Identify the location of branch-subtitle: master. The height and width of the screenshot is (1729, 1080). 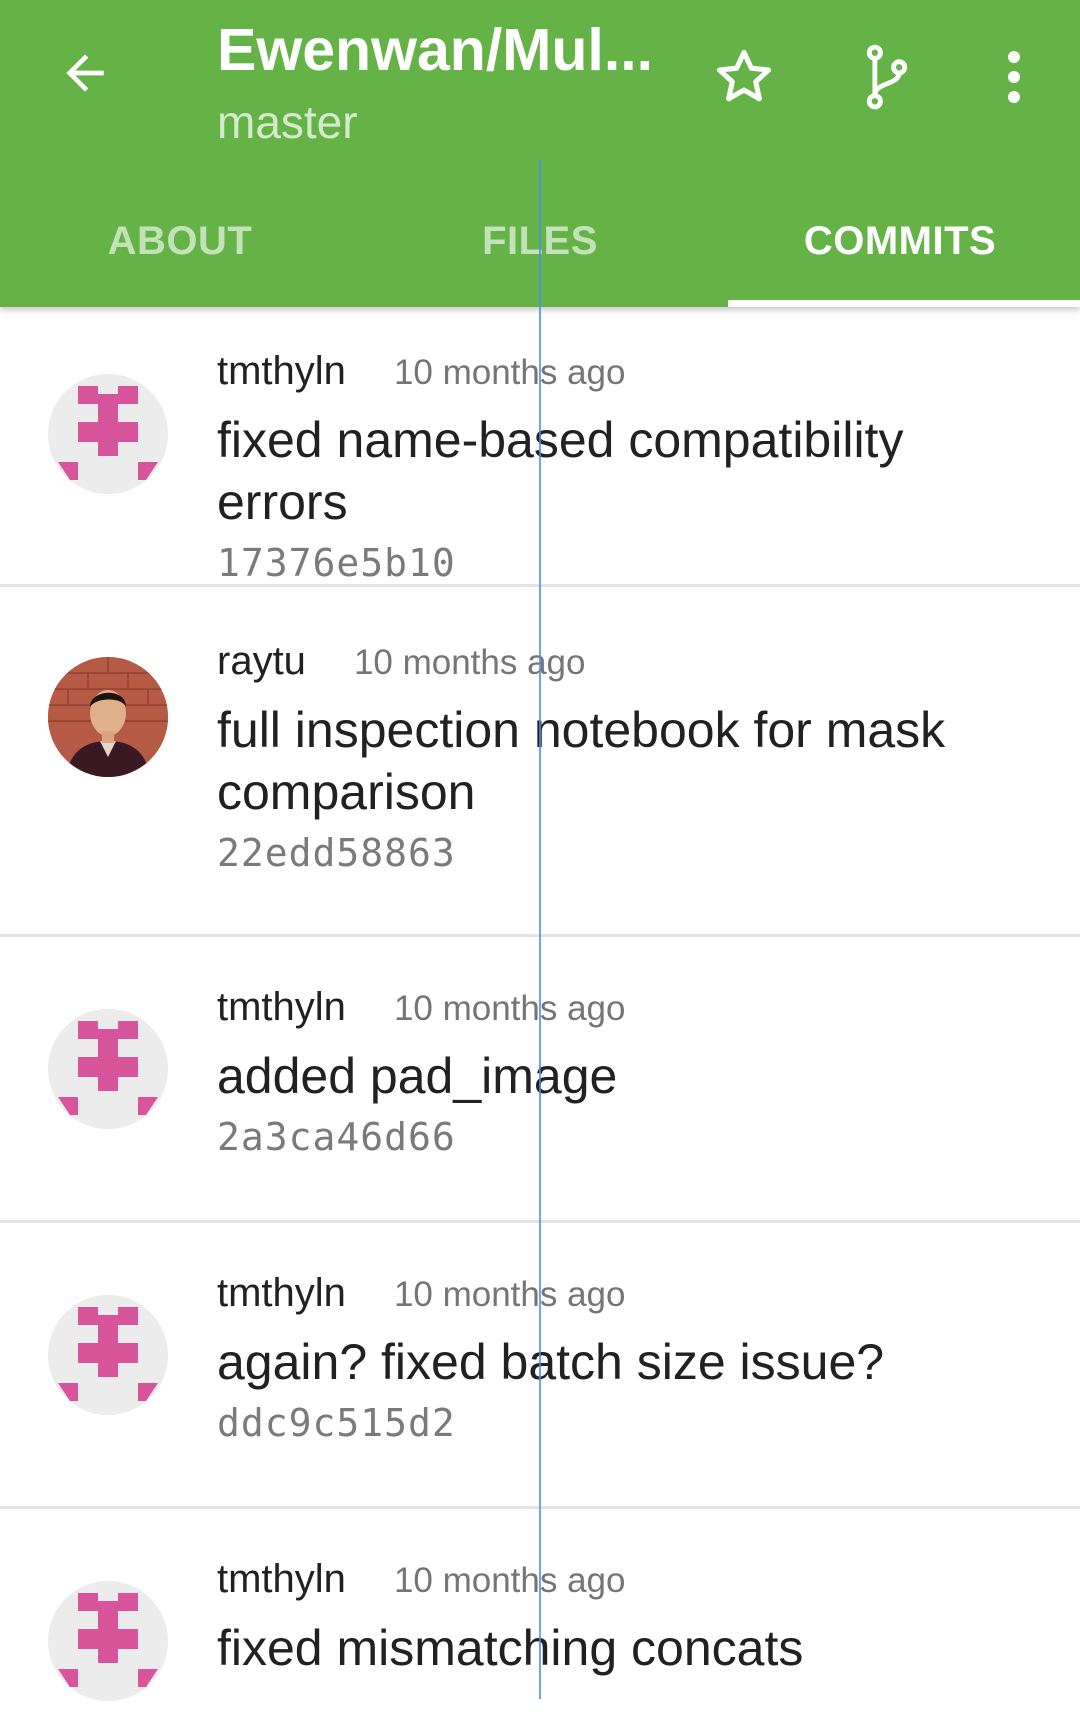
(287, 122).